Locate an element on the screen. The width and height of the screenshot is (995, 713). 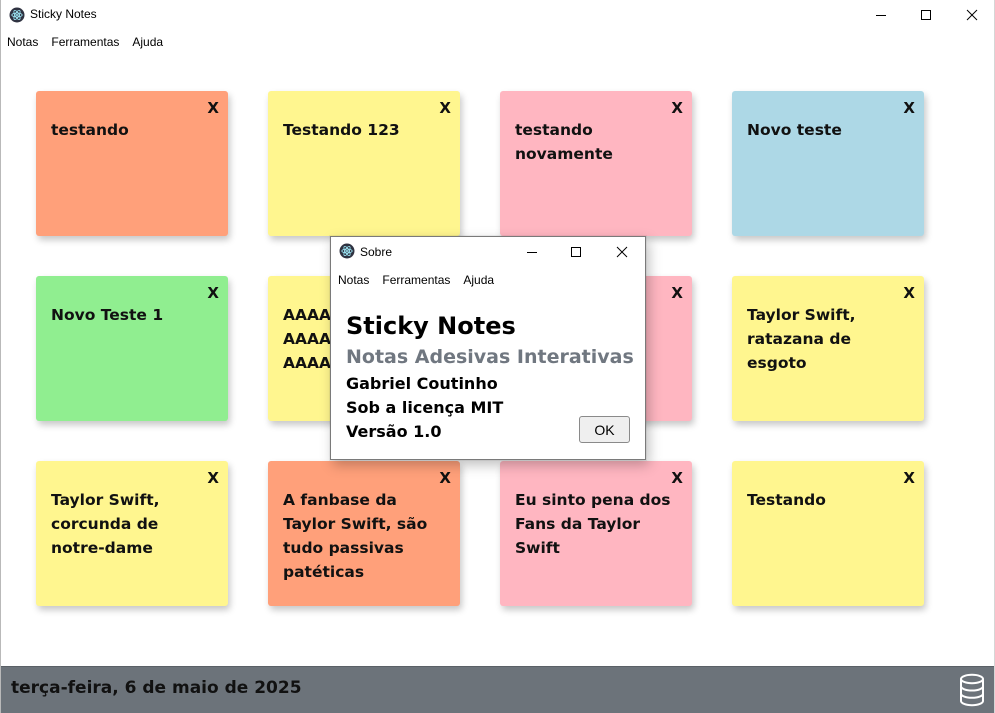
sticky-note: X Testando is located at coordinates (828, 533).